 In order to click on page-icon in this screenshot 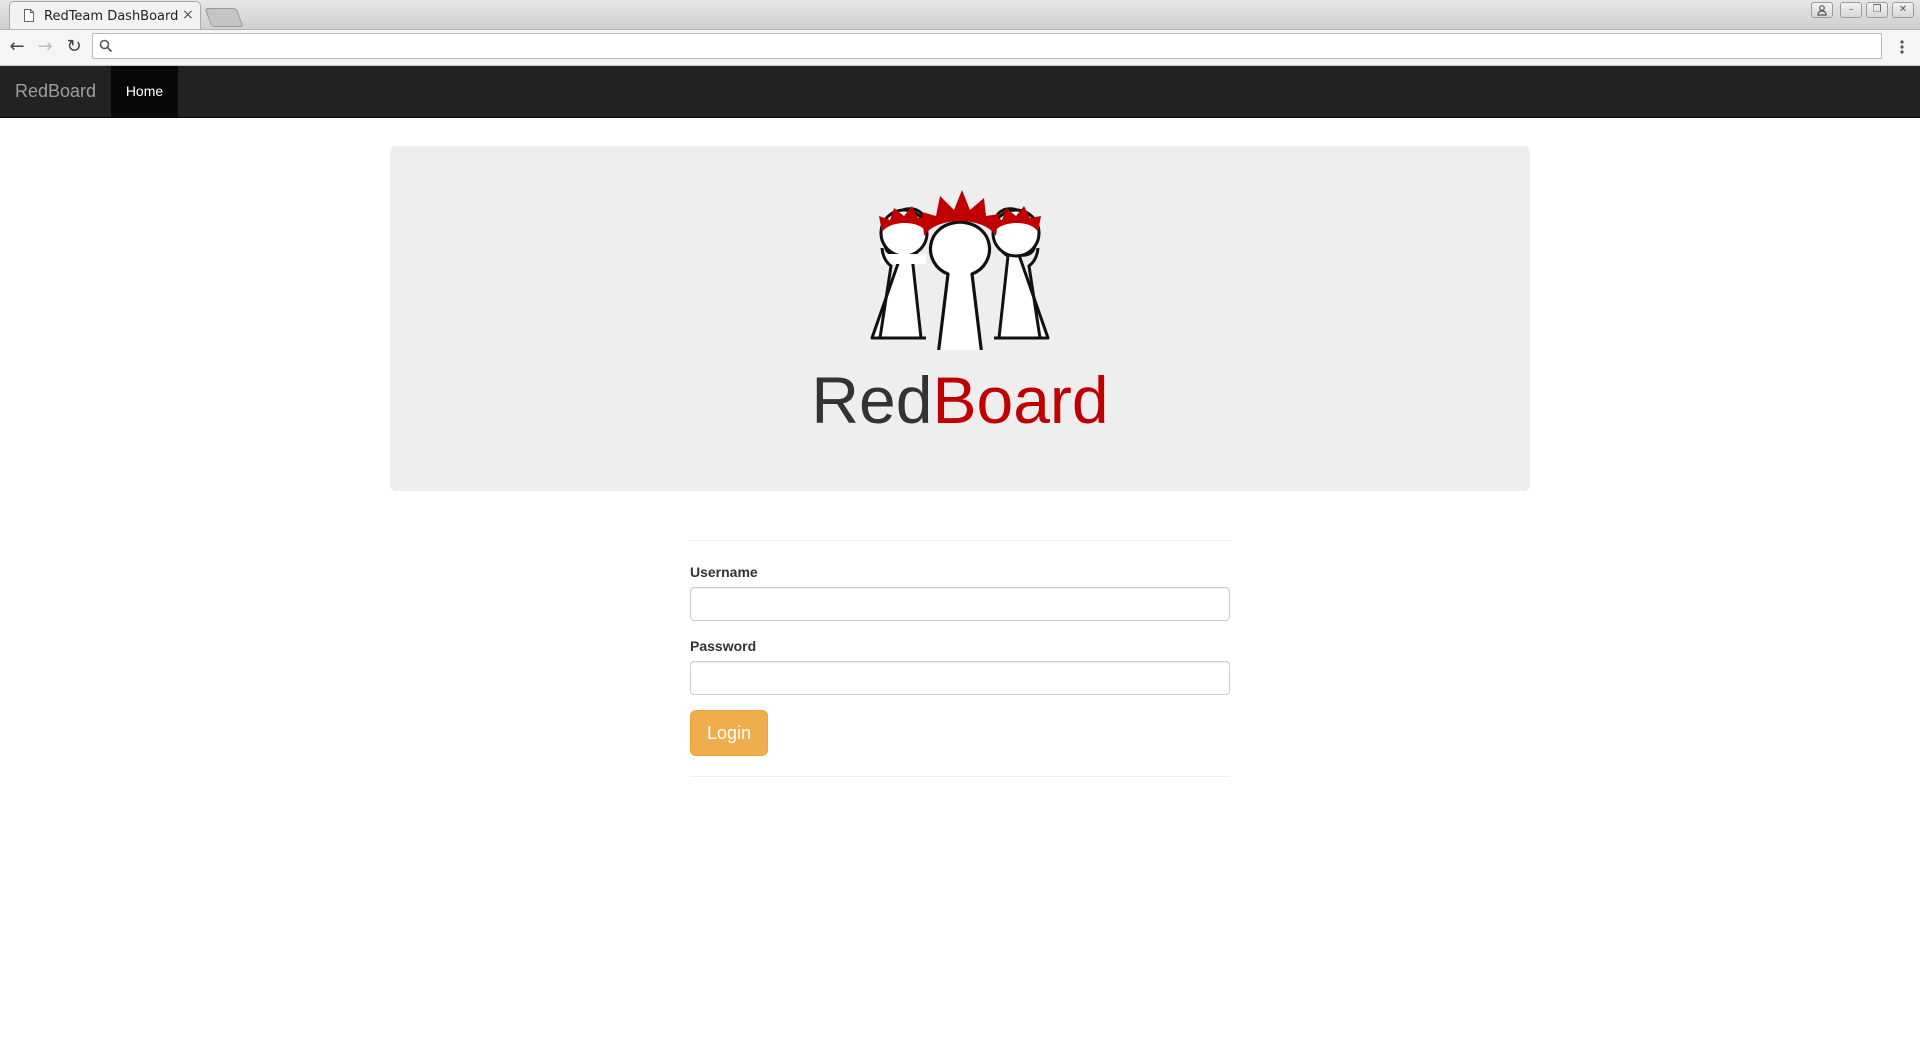, I will do `click(29, 15)`.